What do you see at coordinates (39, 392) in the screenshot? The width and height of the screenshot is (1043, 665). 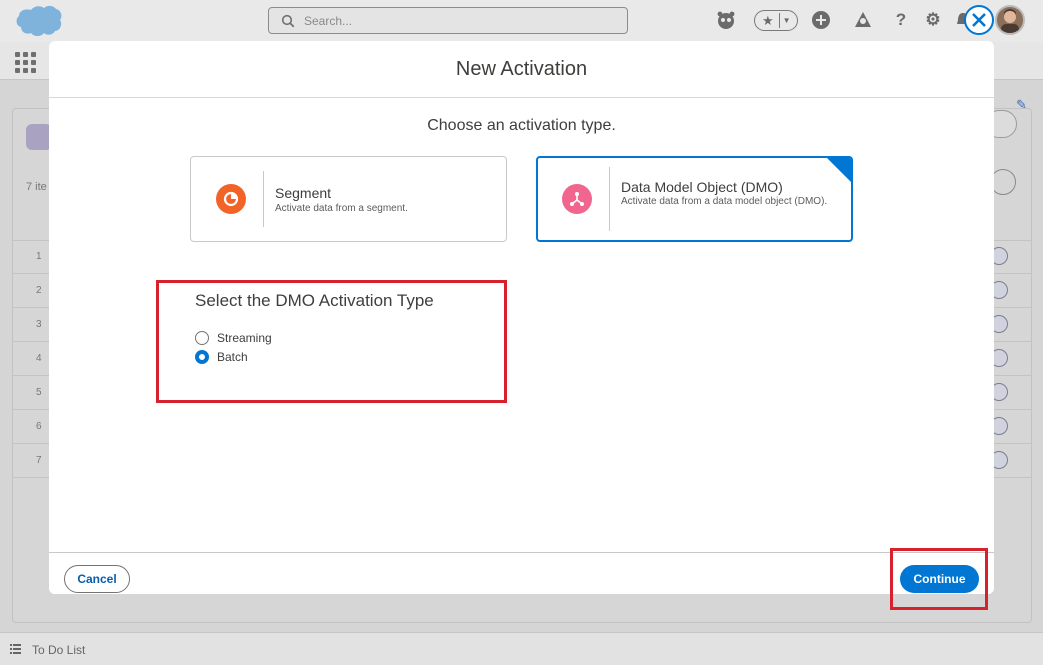 I see `table-row-number: 5` at bounding box center [39, 392].